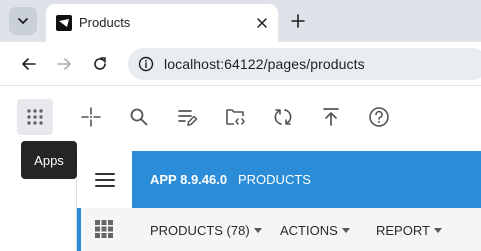 This screenshot has height=251, width=481. I want to click on sync-button, so click(283, 117).